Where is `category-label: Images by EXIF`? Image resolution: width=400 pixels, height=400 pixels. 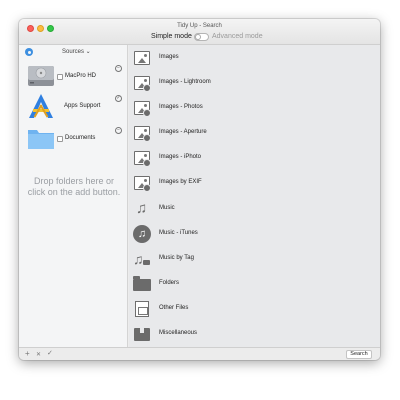
category-label: Images by EXIF is located at coordinates (180, 182).